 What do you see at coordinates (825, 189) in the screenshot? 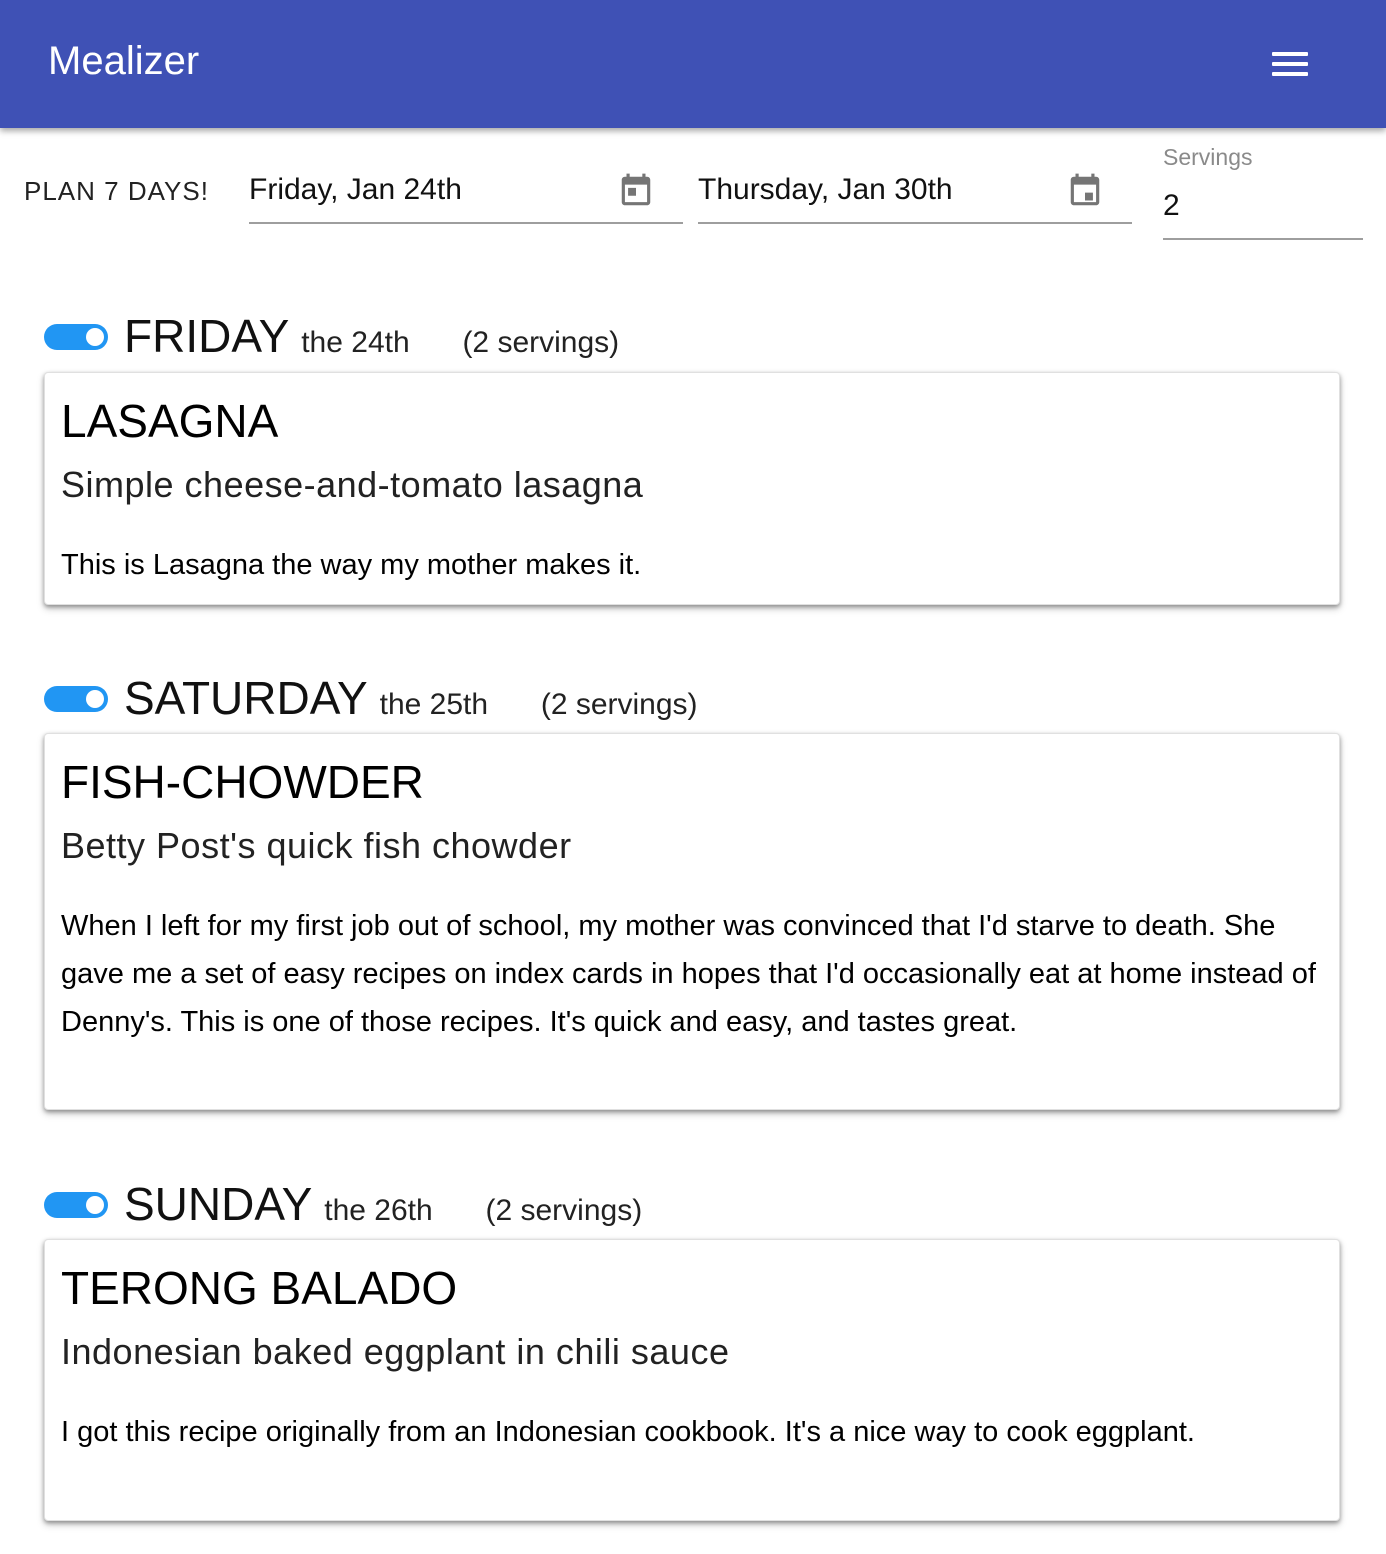
I see `end-date-value: Thursday, Jan 30th` at bounding box center [825, 189].